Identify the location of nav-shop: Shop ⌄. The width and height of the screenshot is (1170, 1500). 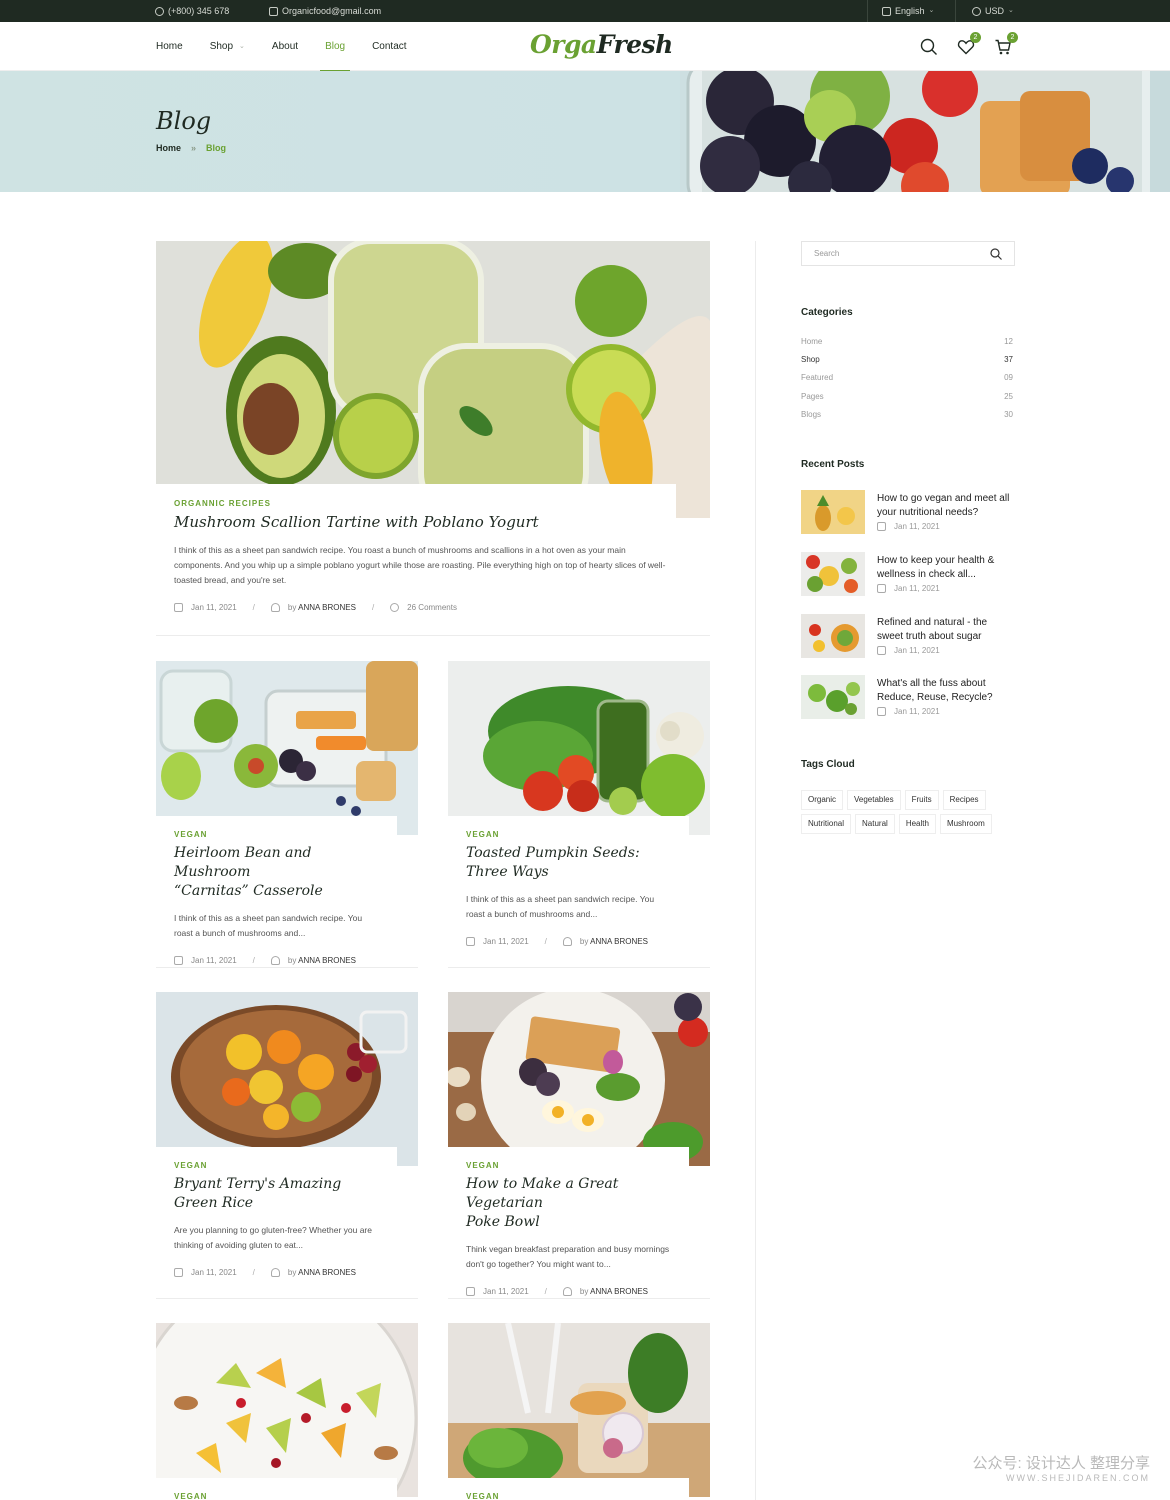
(227, 46).